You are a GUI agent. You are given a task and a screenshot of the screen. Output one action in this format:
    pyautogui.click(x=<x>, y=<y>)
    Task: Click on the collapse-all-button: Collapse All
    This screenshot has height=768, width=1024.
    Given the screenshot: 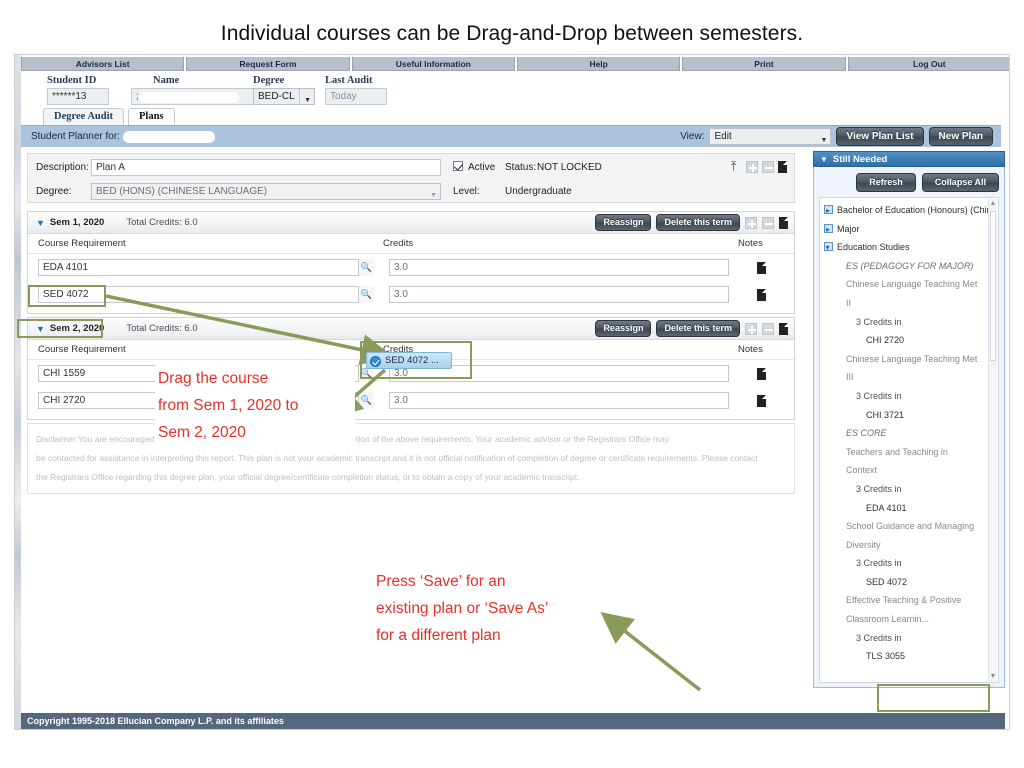 What is the action you would take?
    pyautogui.click(x=960, y=182)
    